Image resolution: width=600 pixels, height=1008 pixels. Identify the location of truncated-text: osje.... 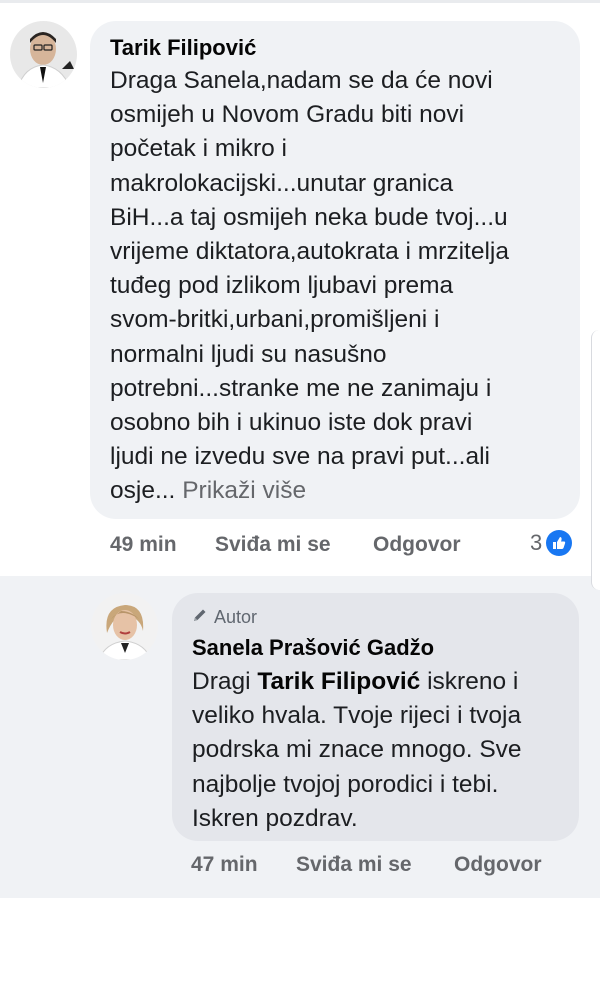
(143, 491).